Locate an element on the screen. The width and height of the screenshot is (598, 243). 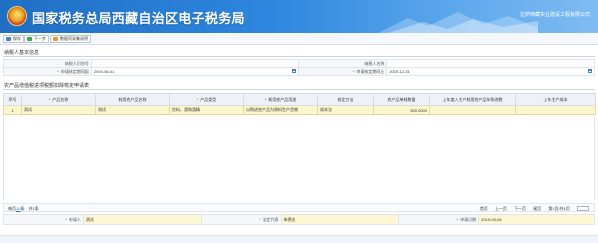
first-page-link: 首页 is located at coordinates (484, 208).